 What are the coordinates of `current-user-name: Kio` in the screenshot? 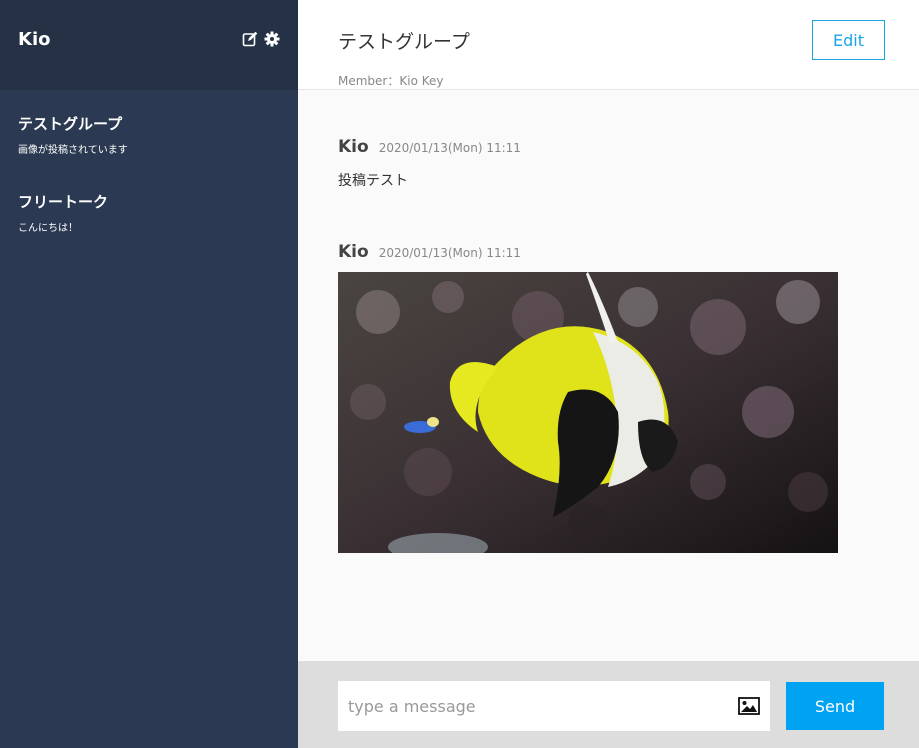 It's located at (34, 39).